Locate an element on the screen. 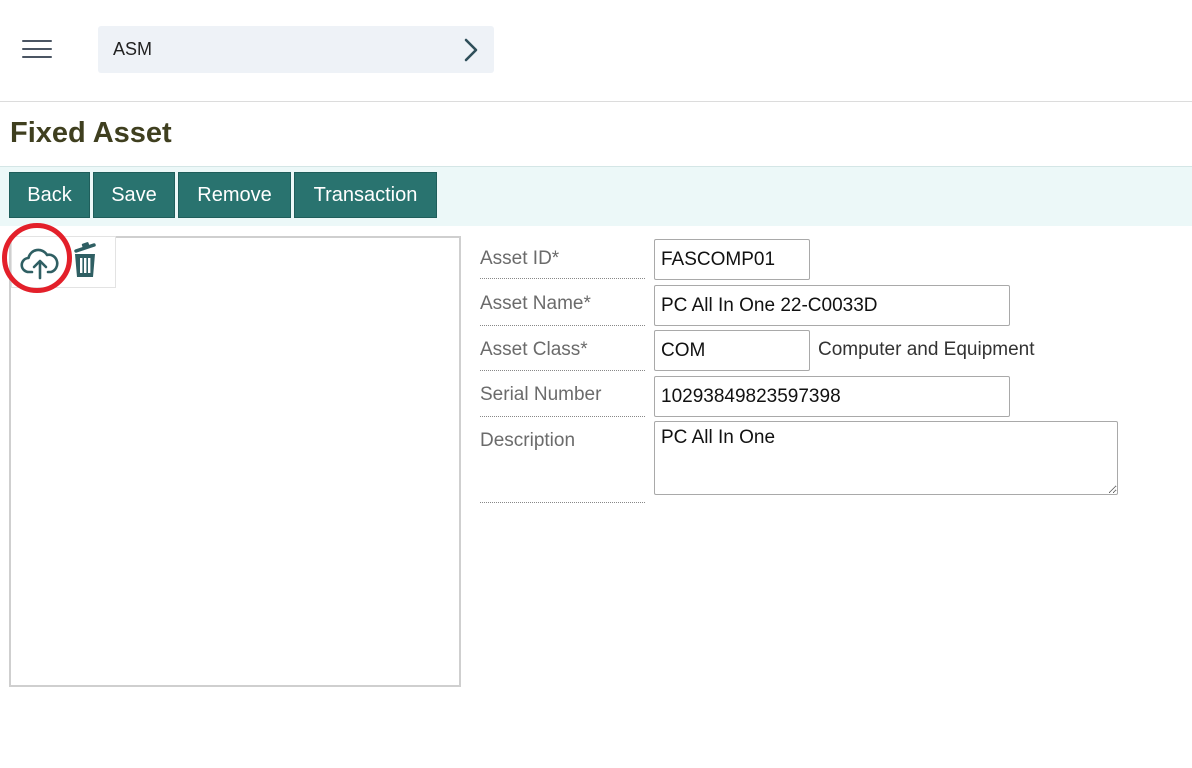  asset-name-label: Asset Name* is located at coordinates (562, 305).